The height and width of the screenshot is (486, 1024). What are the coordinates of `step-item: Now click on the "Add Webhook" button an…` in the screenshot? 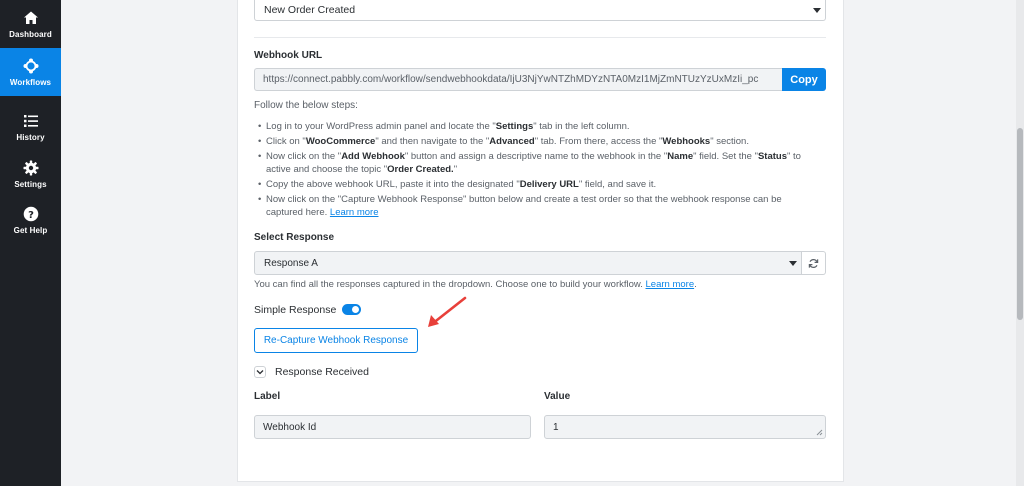 It's located at (538, 163).